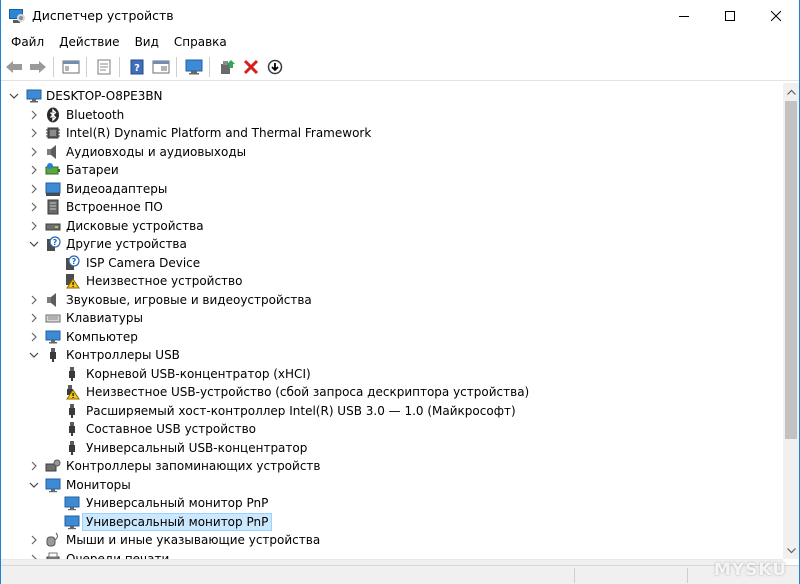 This screenshot has height=584, width=800. Describe the element at coordinates (391, 189) in the screenshot. I see `tree-category: Видеоадаптеры` at that location.